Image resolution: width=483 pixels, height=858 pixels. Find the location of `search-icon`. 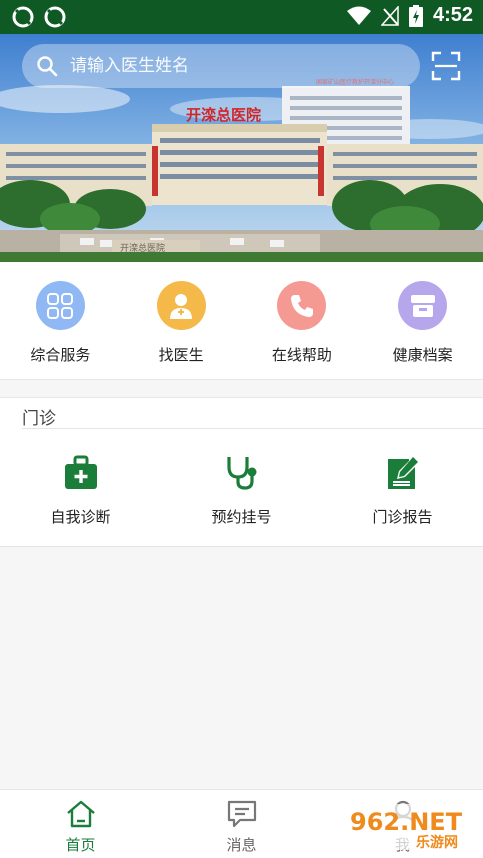

search-icon is located at coordinates (47, 66).